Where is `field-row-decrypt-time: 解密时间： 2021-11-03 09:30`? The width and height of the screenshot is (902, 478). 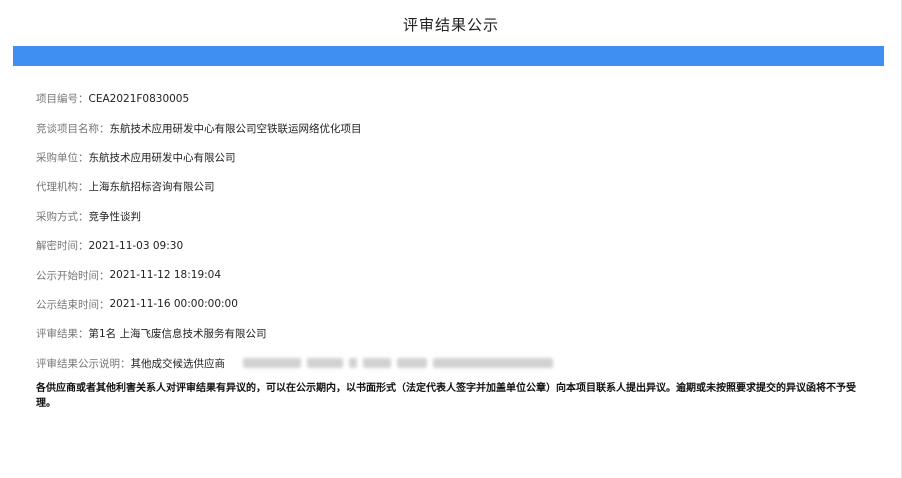
field-row-decrypt-time: 解密时间： 2021-11-03 09:30 is located at coordinates (456, 245).